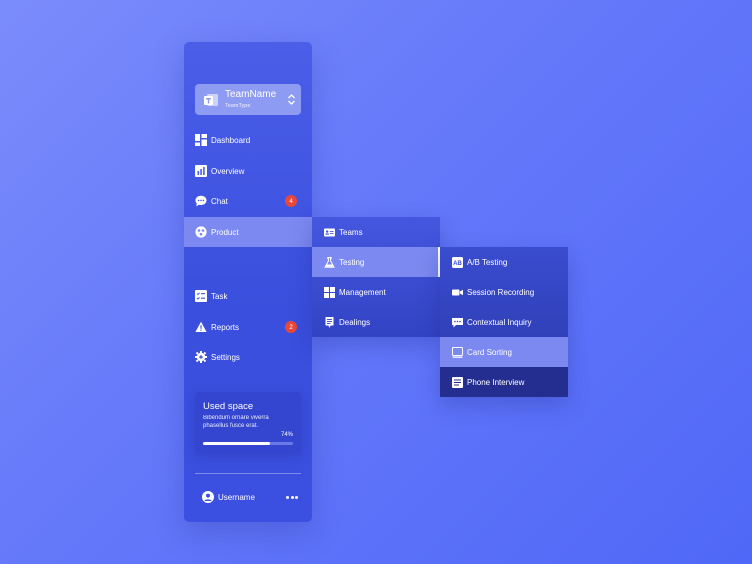 The height and width of the screenshot is (564, 752). What do you see at coordinates (228, 171) in the screenshot?
I see `nav-label: Overview` at bounding box center [228, 171].